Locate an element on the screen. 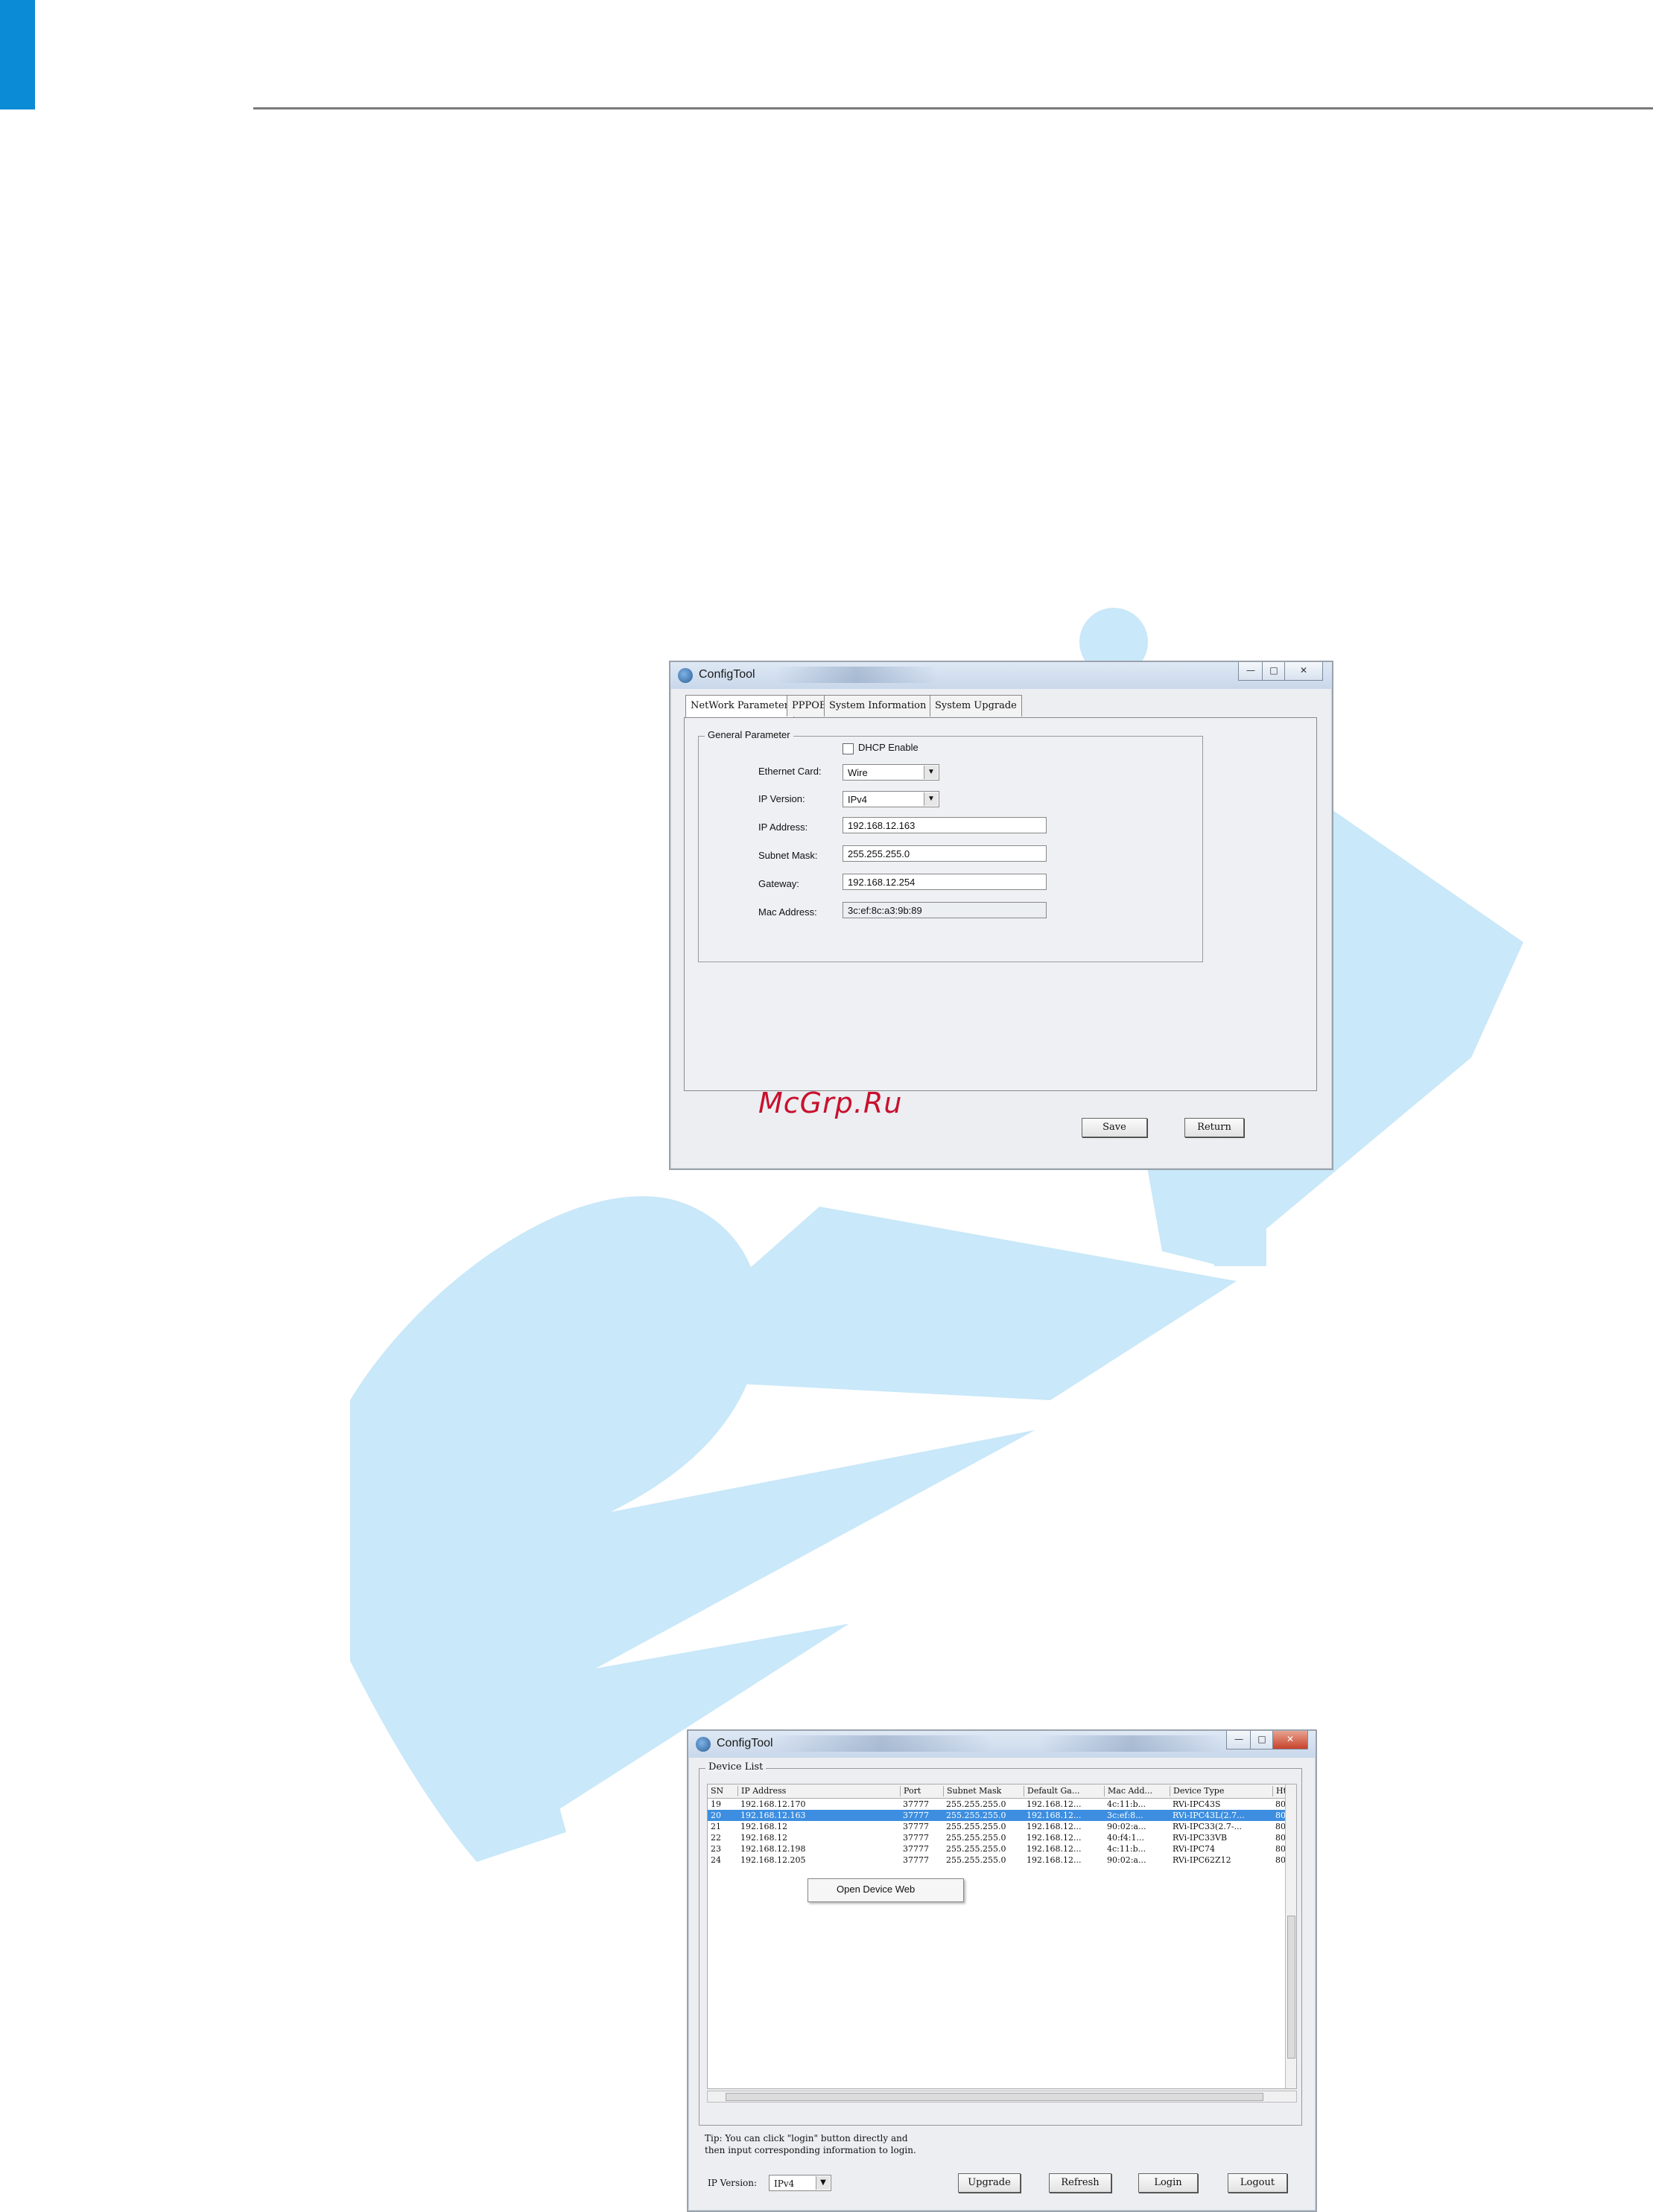 This screenshot has width=1653, height=2212. horizontal-scrollbar is located at coordinates (1002, 2097).